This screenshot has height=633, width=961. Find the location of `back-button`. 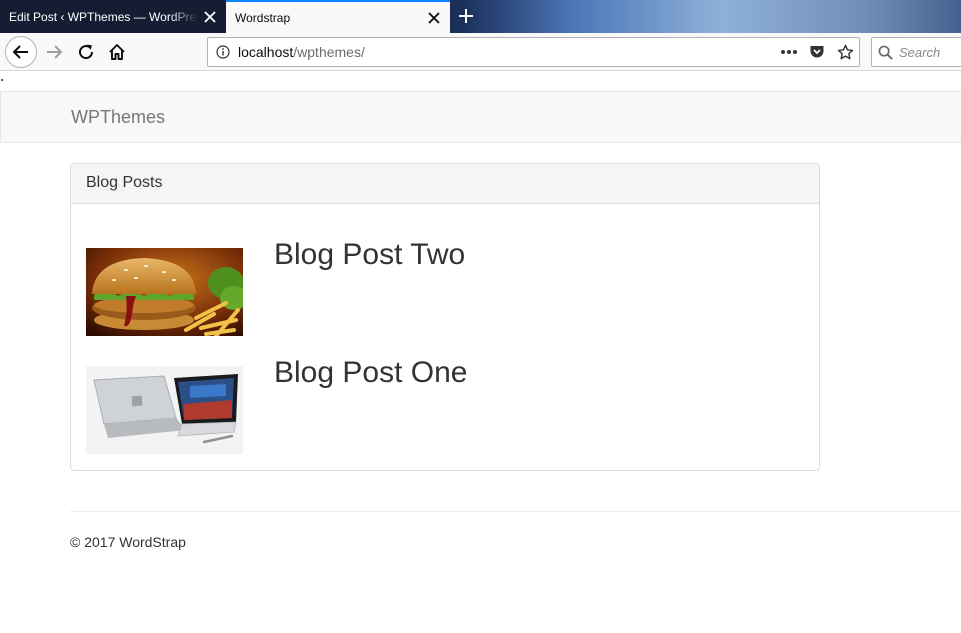

back-button is located at coordinates (21, 52).